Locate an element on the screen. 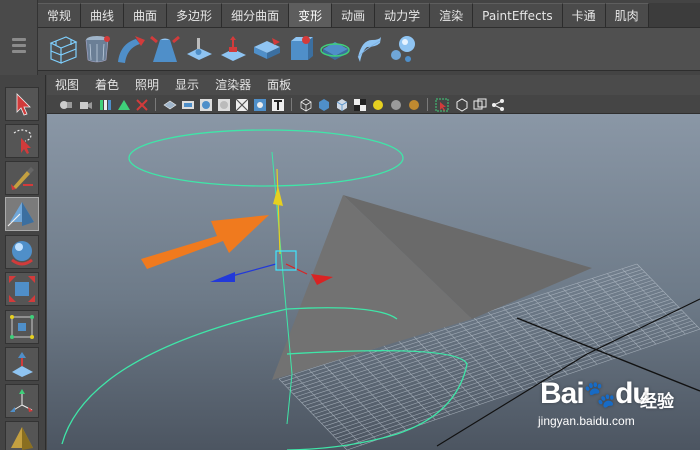  camera-select-icon is located at coordinates (66, 104).